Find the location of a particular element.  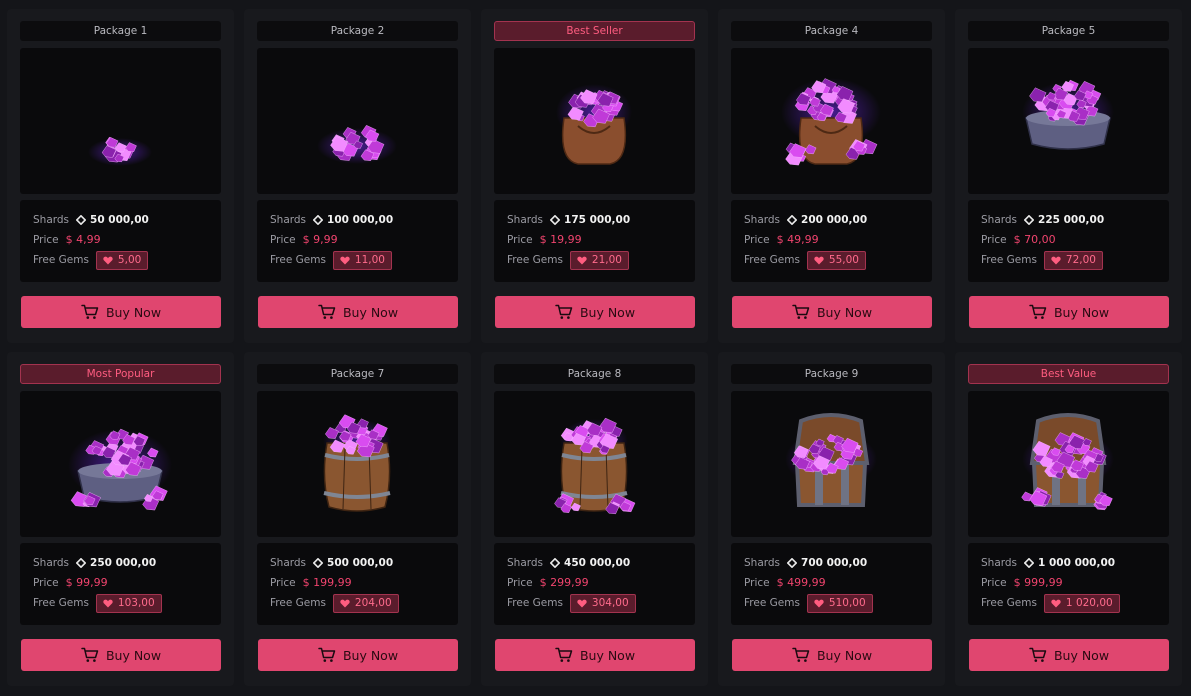

price-row: Price $ 99,99 is located at coordinates (120, 582).